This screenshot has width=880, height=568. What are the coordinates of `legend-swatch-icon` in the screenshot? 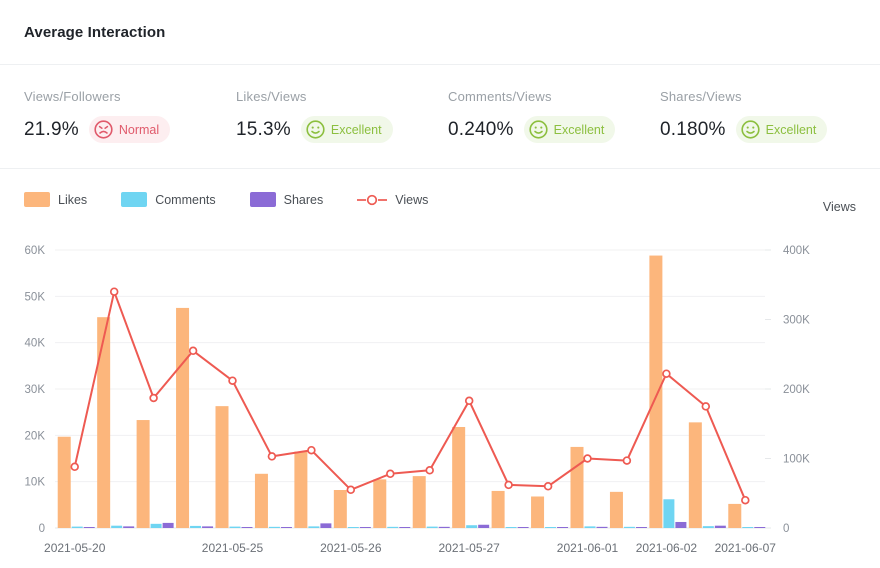 It's located at (37, 199).